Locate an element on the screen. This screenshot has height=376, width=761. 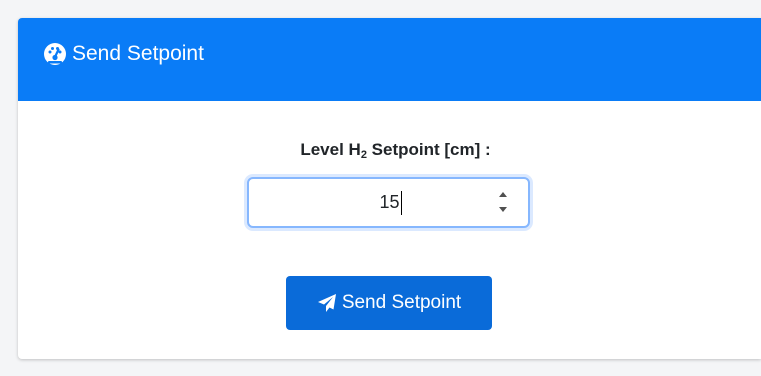
setpoint-value: 15 is located at coordinates (389, 202).